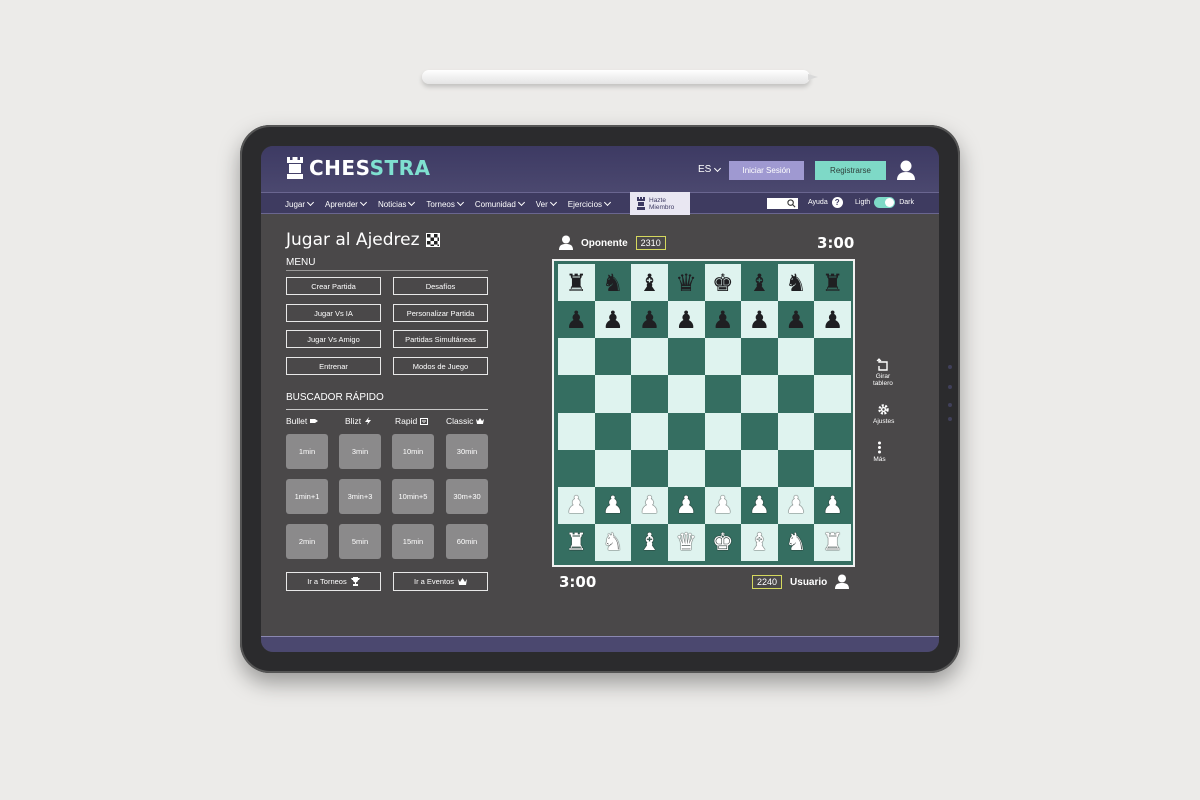 The height and width of the screenshot is (800, 1200). Describe the element at coordinates (766, 170) in the screenshot. I see `login-button: Iniciar Sesión` at that location.